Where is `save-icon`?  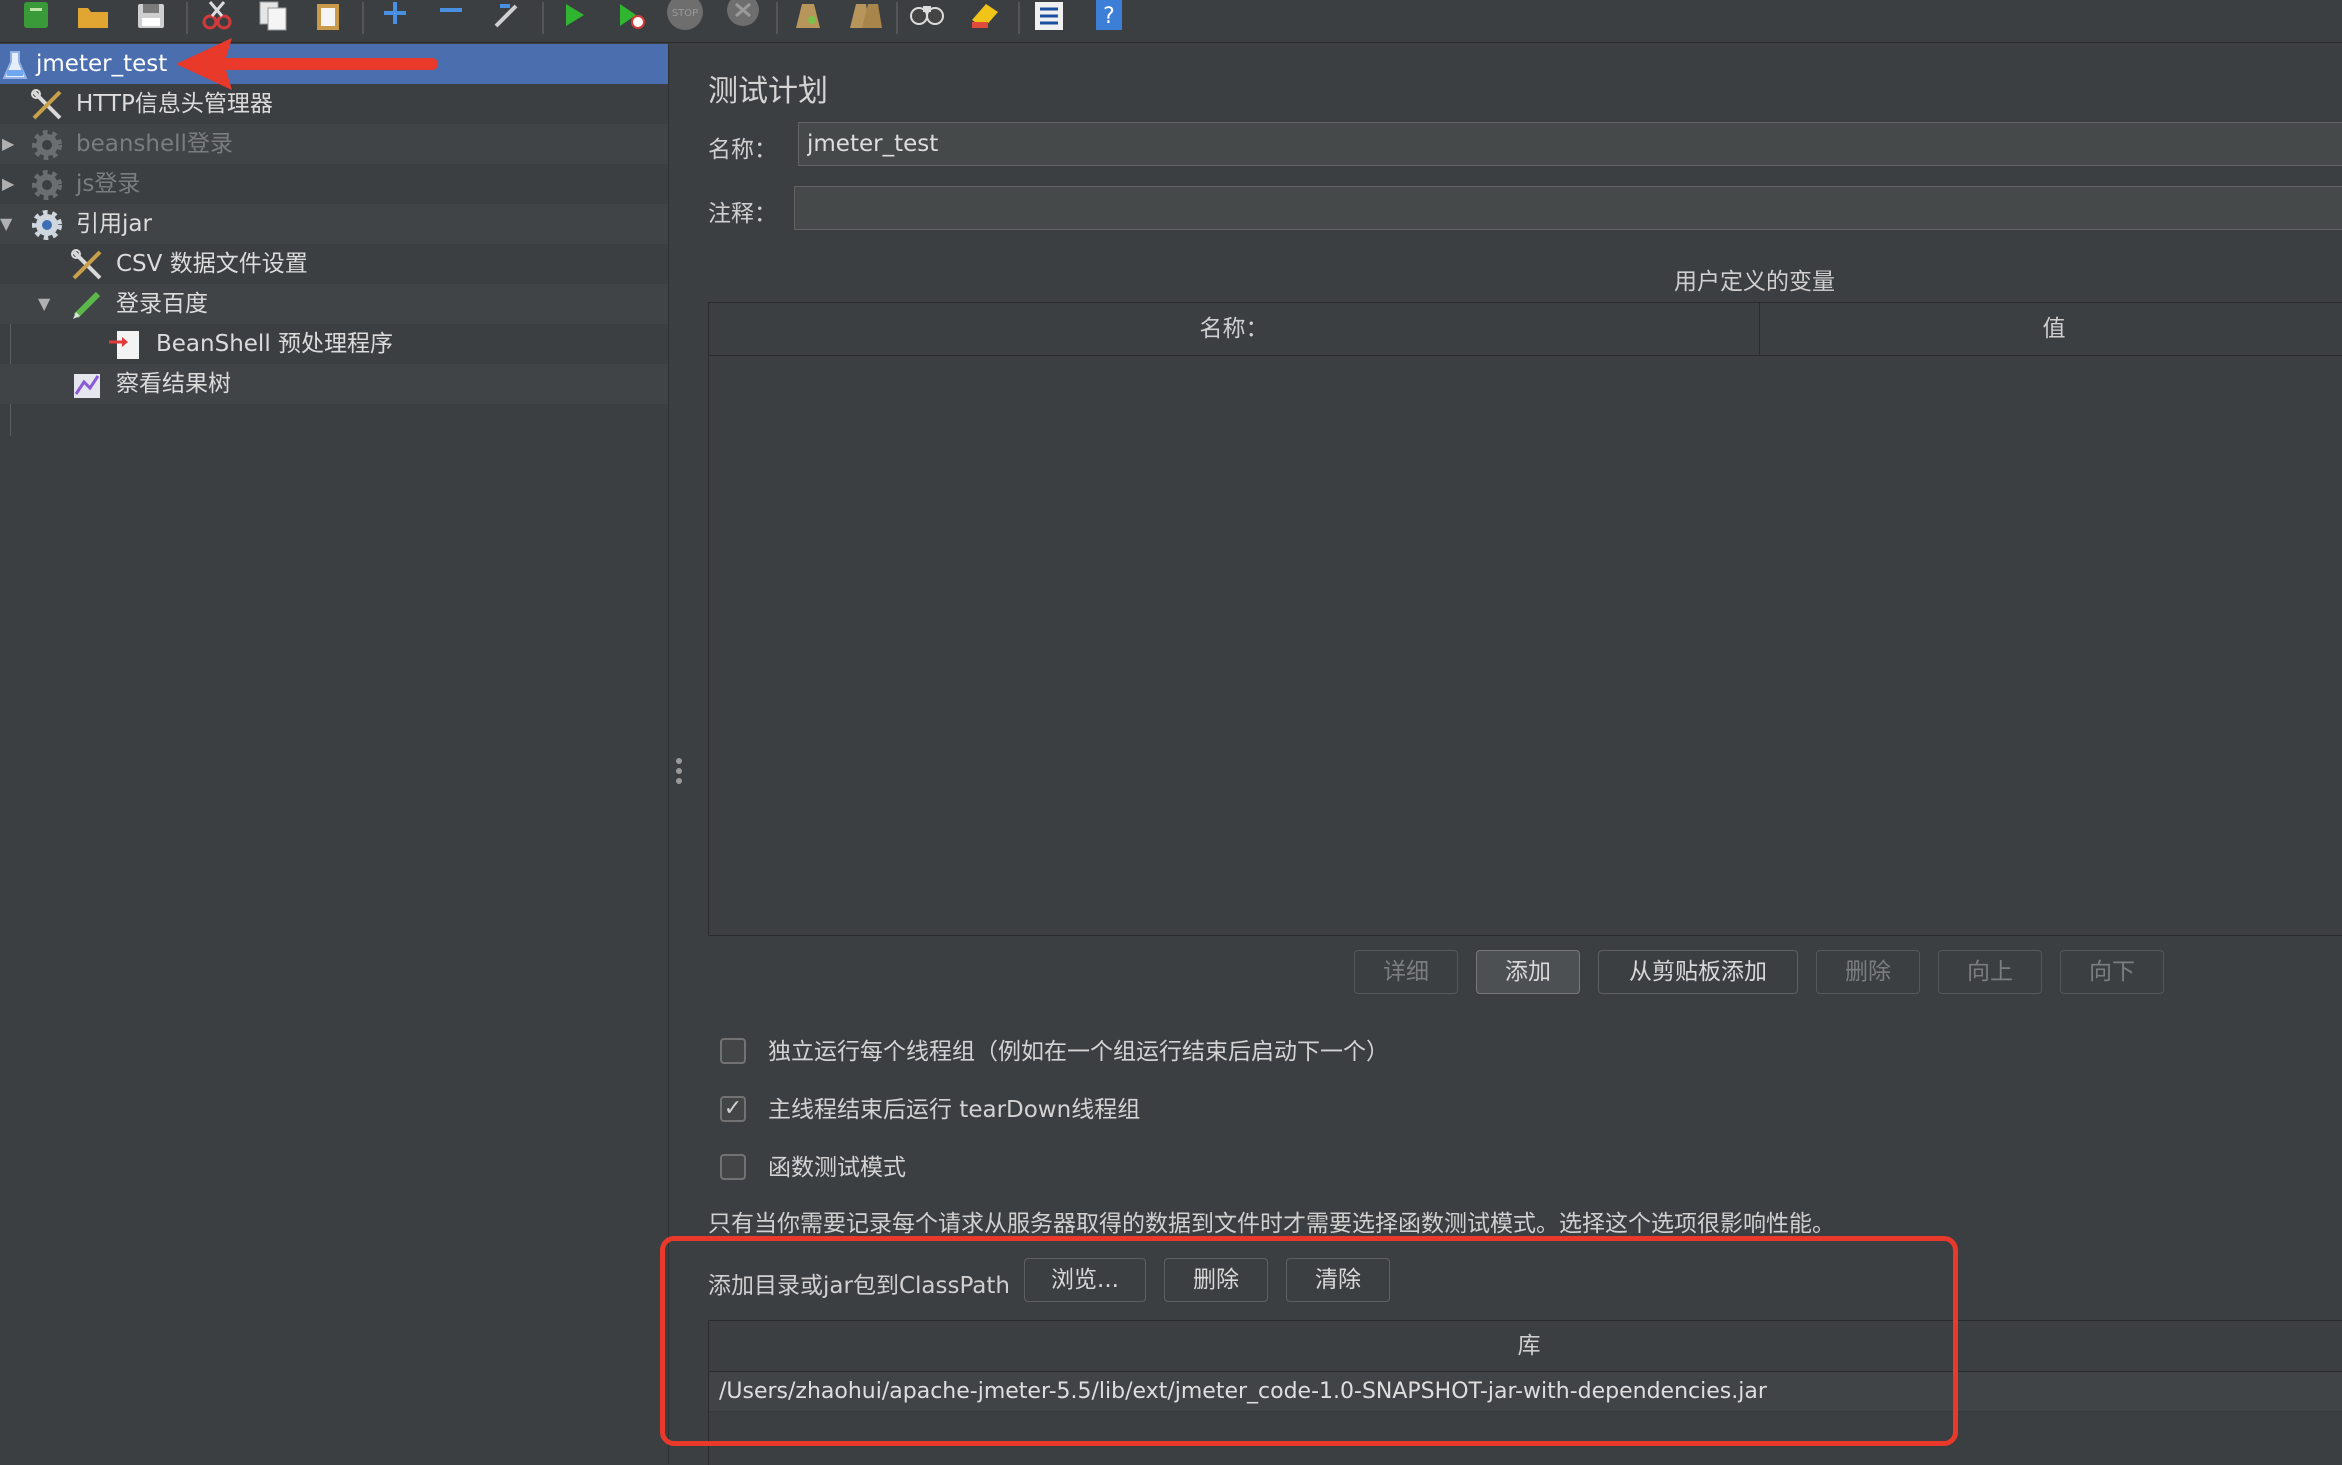 save-icon is located at coordinates (151, 16).